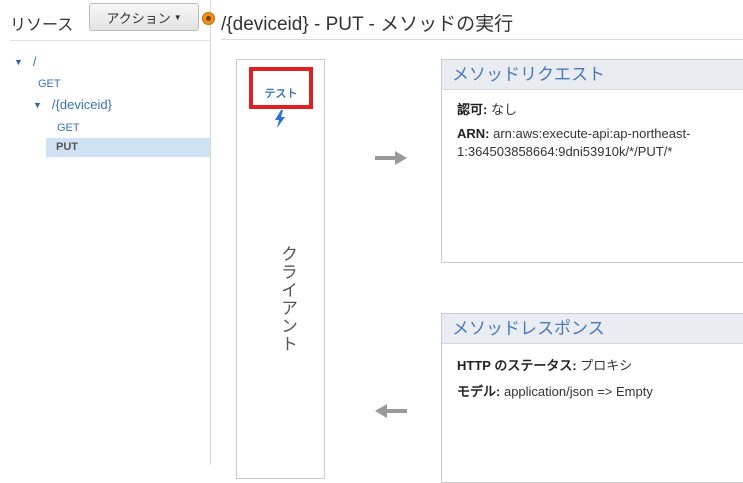 This screenshot has width=743, height=483. What do you see at coordinates (67, 147) in the screenshot?
I see `tree-method-put-label: PUT` at bounding box center [67, 147].